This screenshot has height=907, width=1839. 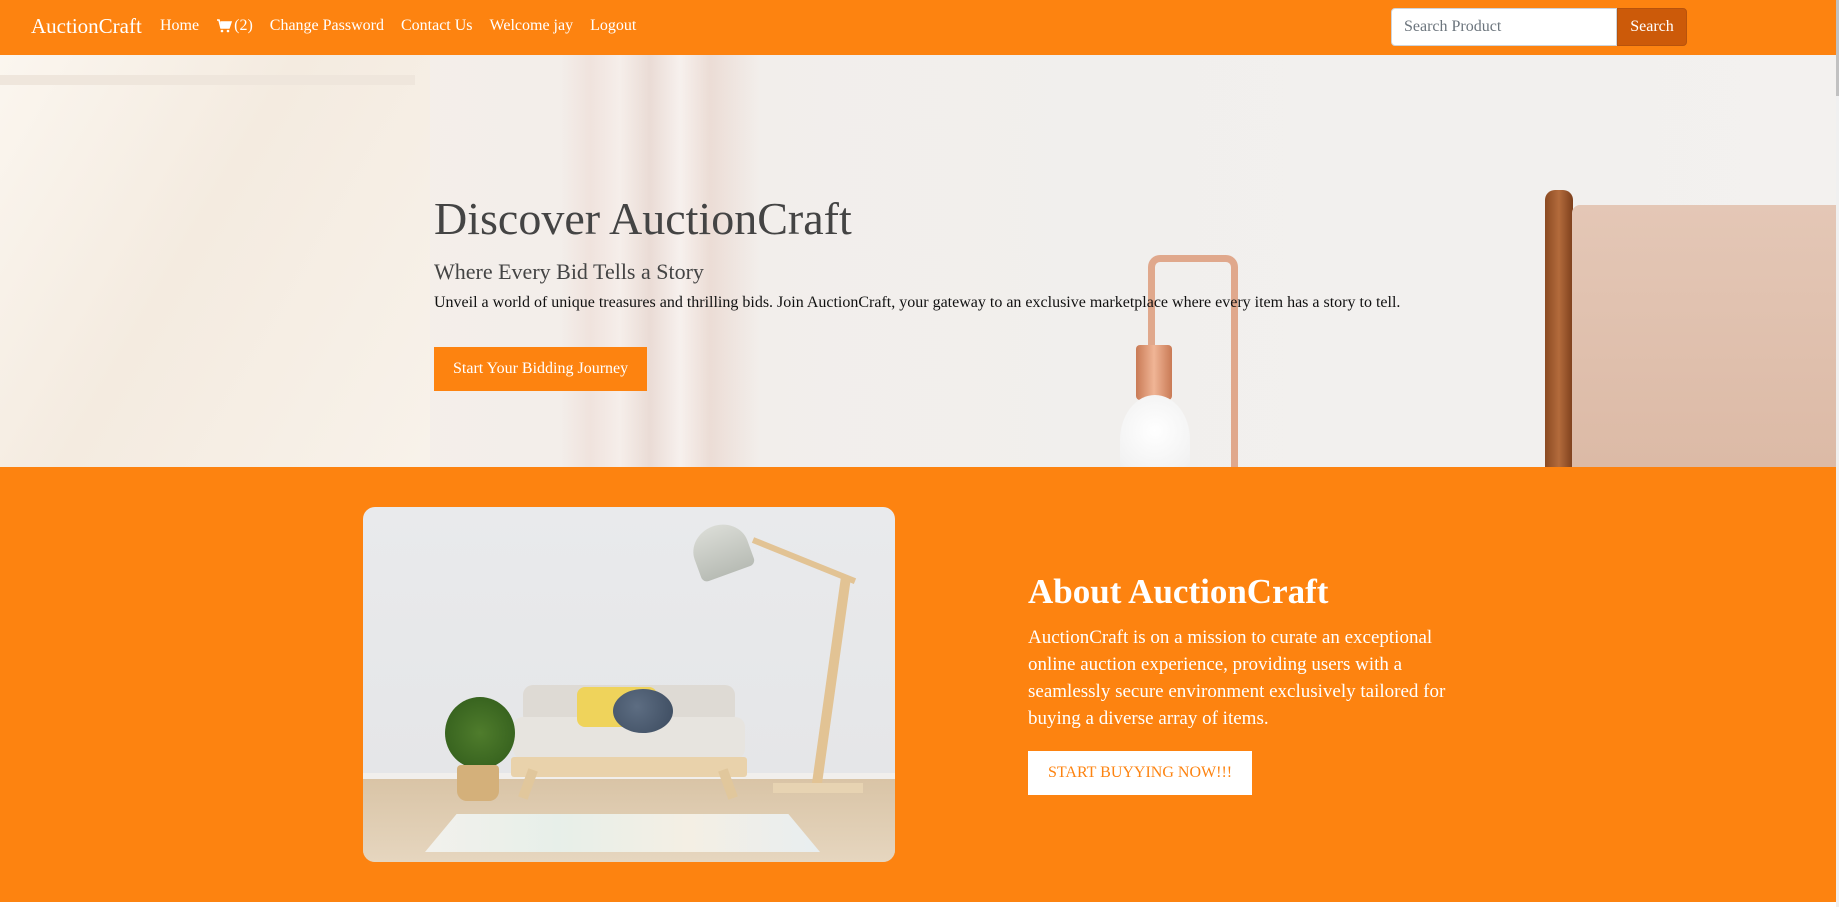 What do you see at coordinates (1704, 336) in the screenshot?
I see `hero-background-chair` at bounding box center [1704, 336].